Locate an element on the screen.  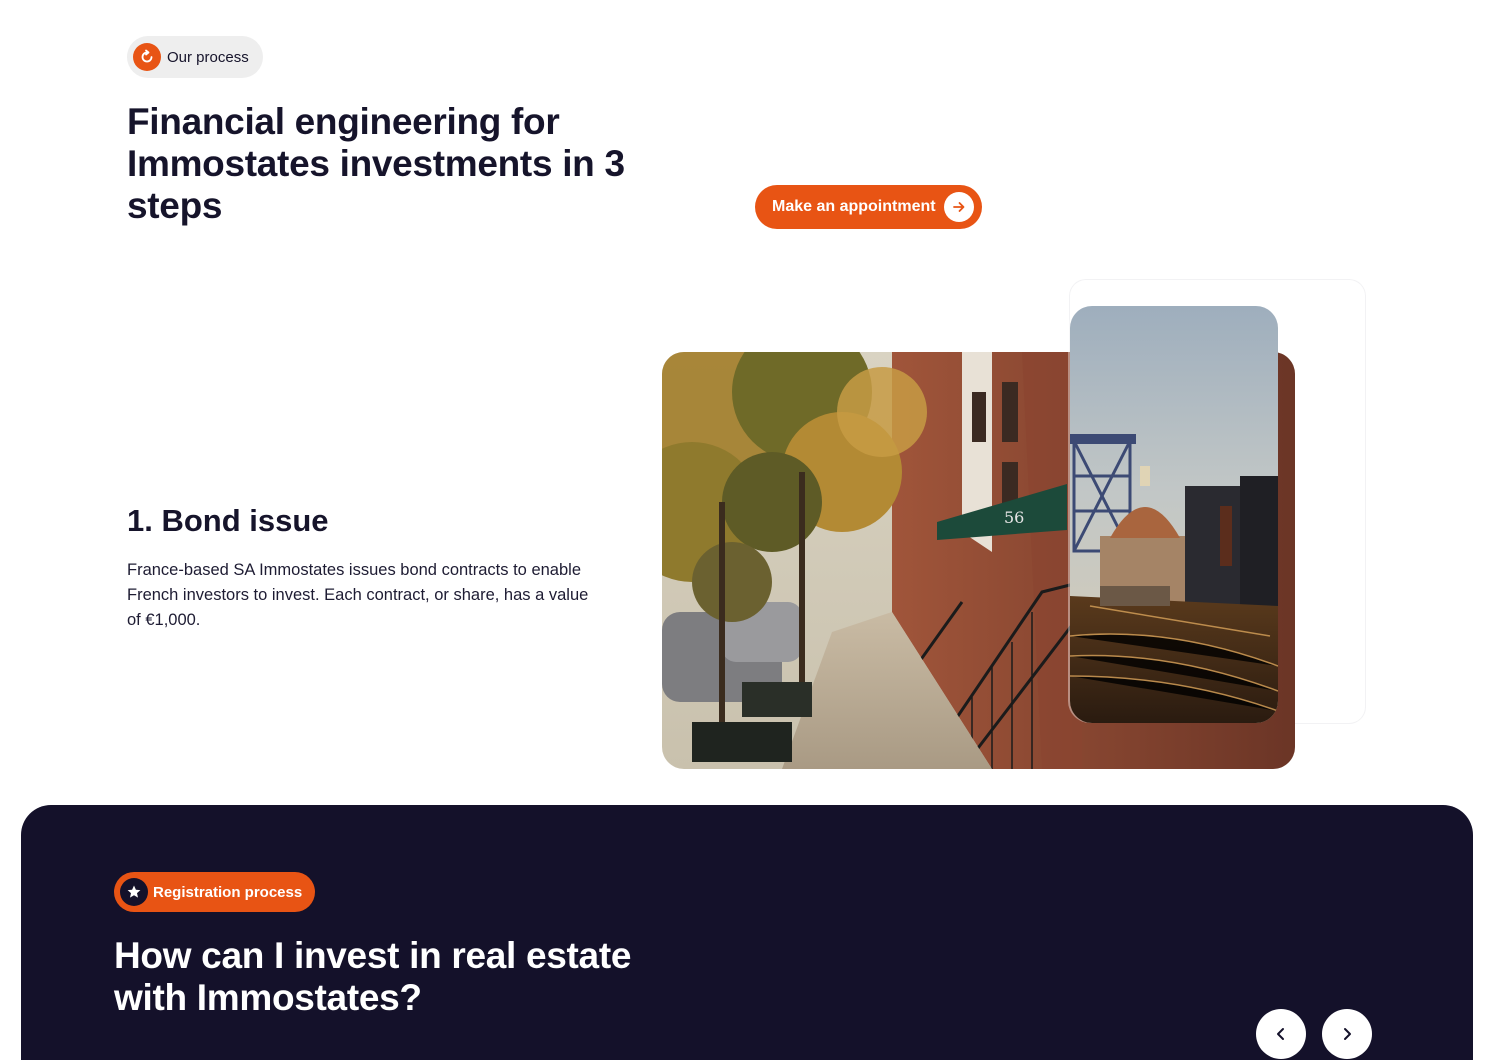
bridge-skyline-image is located at coordinates (1174, 514).